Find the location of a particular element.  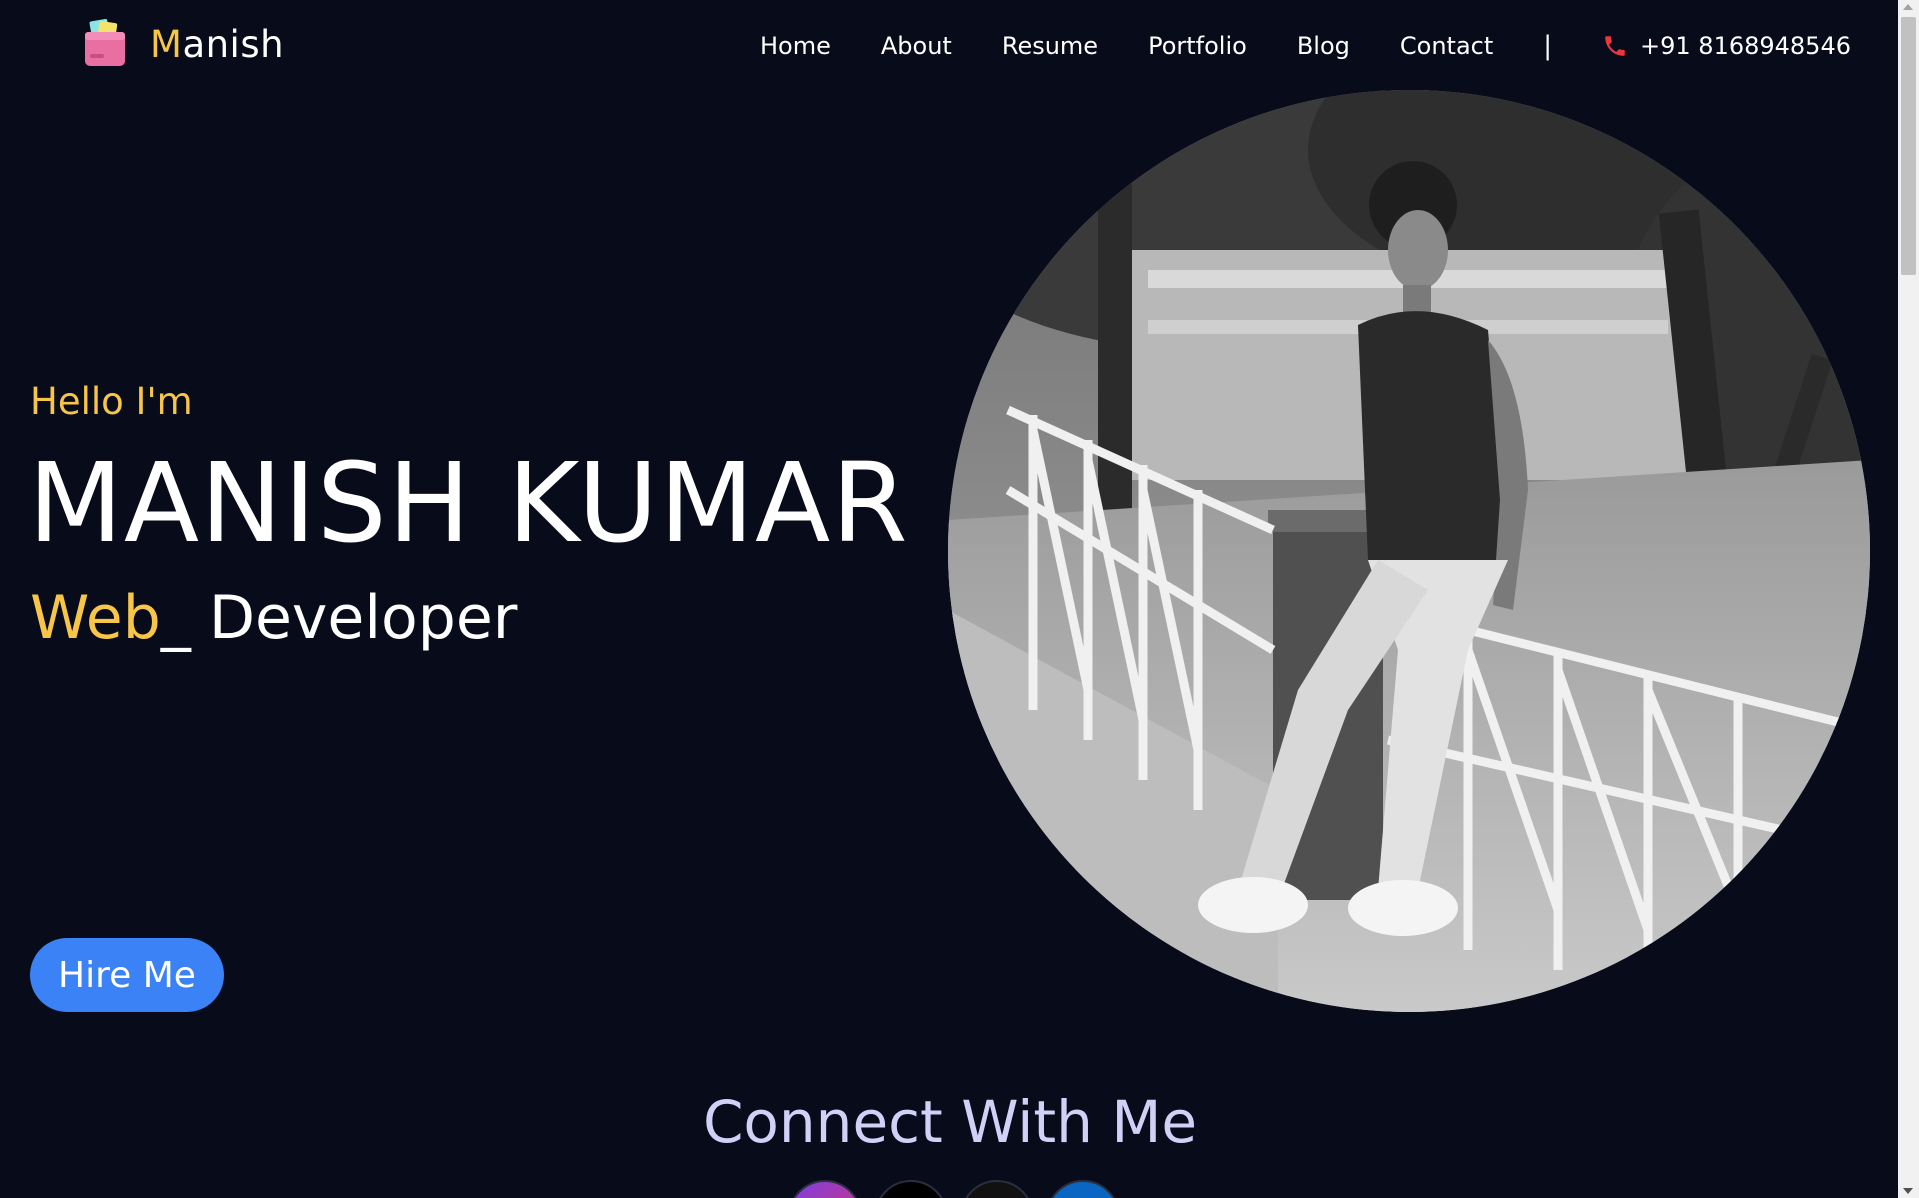

typing-cursor: _ is located at coordinates (175, 618).